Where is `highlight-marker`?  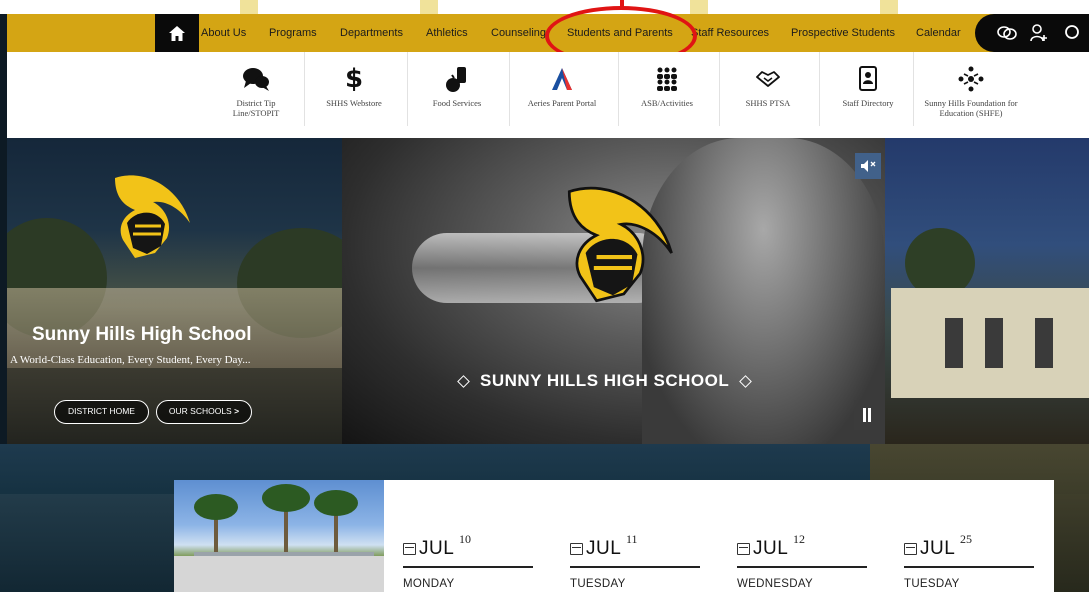 highlight-marker is located at coordinates (622, 4).